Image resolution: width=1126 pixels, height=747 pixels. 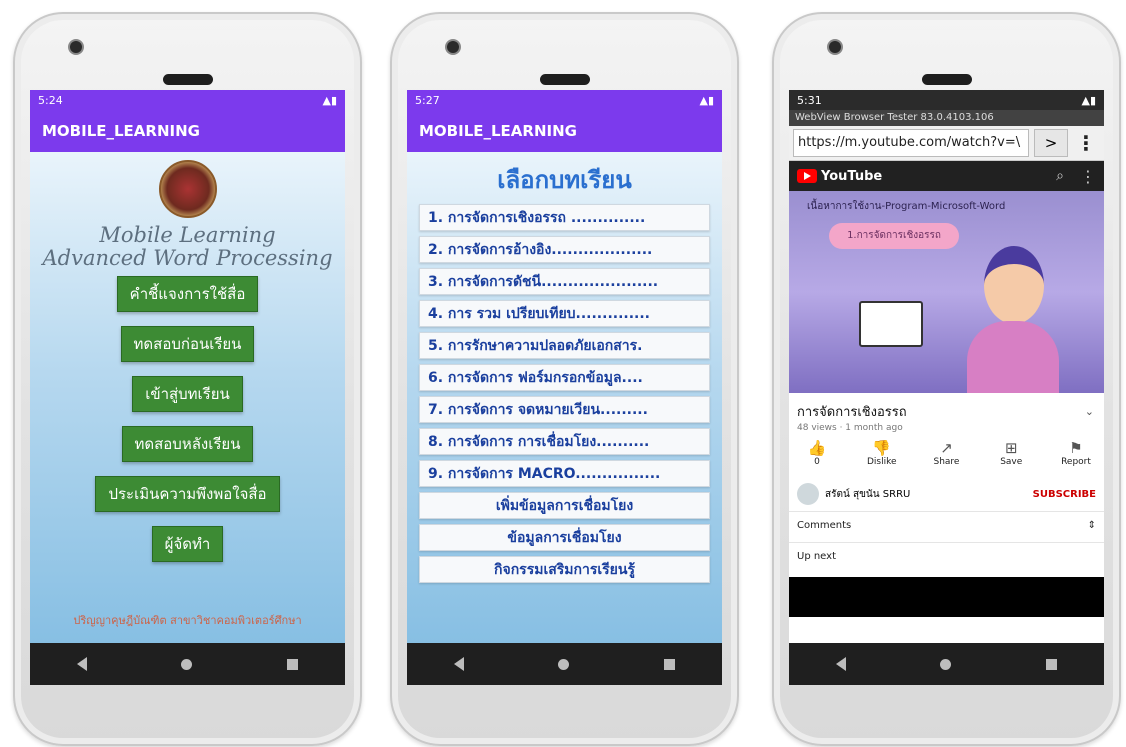 What do you see at coordinates (187, 258) in the screenshot?
I see `heading-line-2: Advanced Word Processing` at bounding box center [187, 258].